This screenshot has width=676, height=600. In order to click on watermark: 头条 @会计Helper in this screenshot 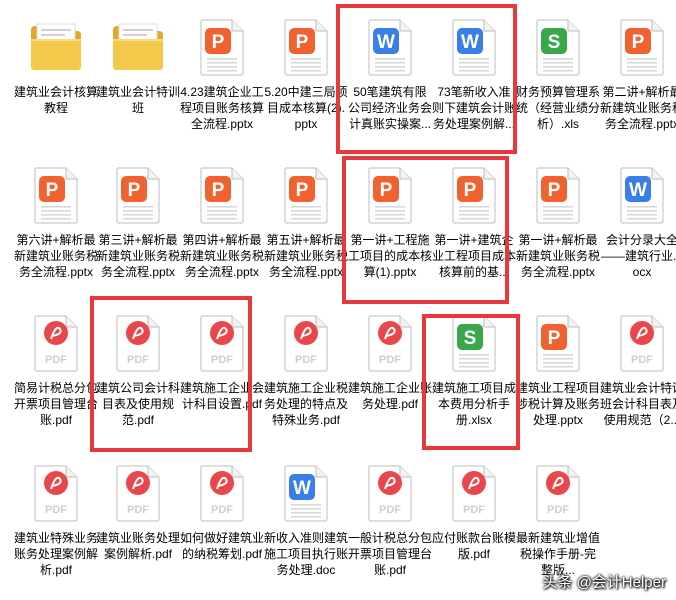, I will do `click(604, 582)`.